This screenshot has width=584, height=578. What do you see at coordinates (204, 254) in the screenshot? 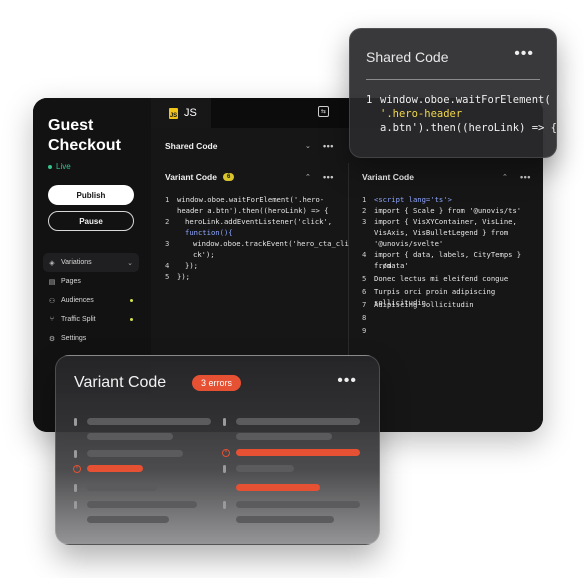
I see `code-line: ck');` at bounding box center [204, 254].